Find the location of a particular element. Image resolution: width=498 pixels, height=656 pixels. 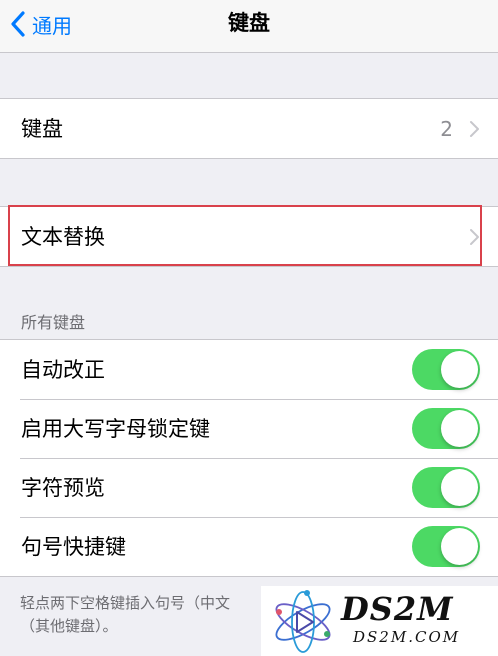

toggle-row-auto-correct: 自动改正 is located at coordinates (249, 369).